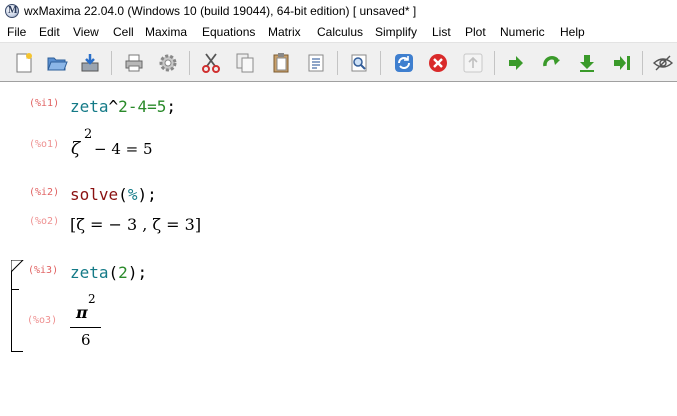 This screenshot has width=677, height=416. What do you see at coordinates (136, 224) in the screenshot?
I see `output-2-solution: [ζ = − 3 , ζ = 3]` at bounding box center [136, 224].